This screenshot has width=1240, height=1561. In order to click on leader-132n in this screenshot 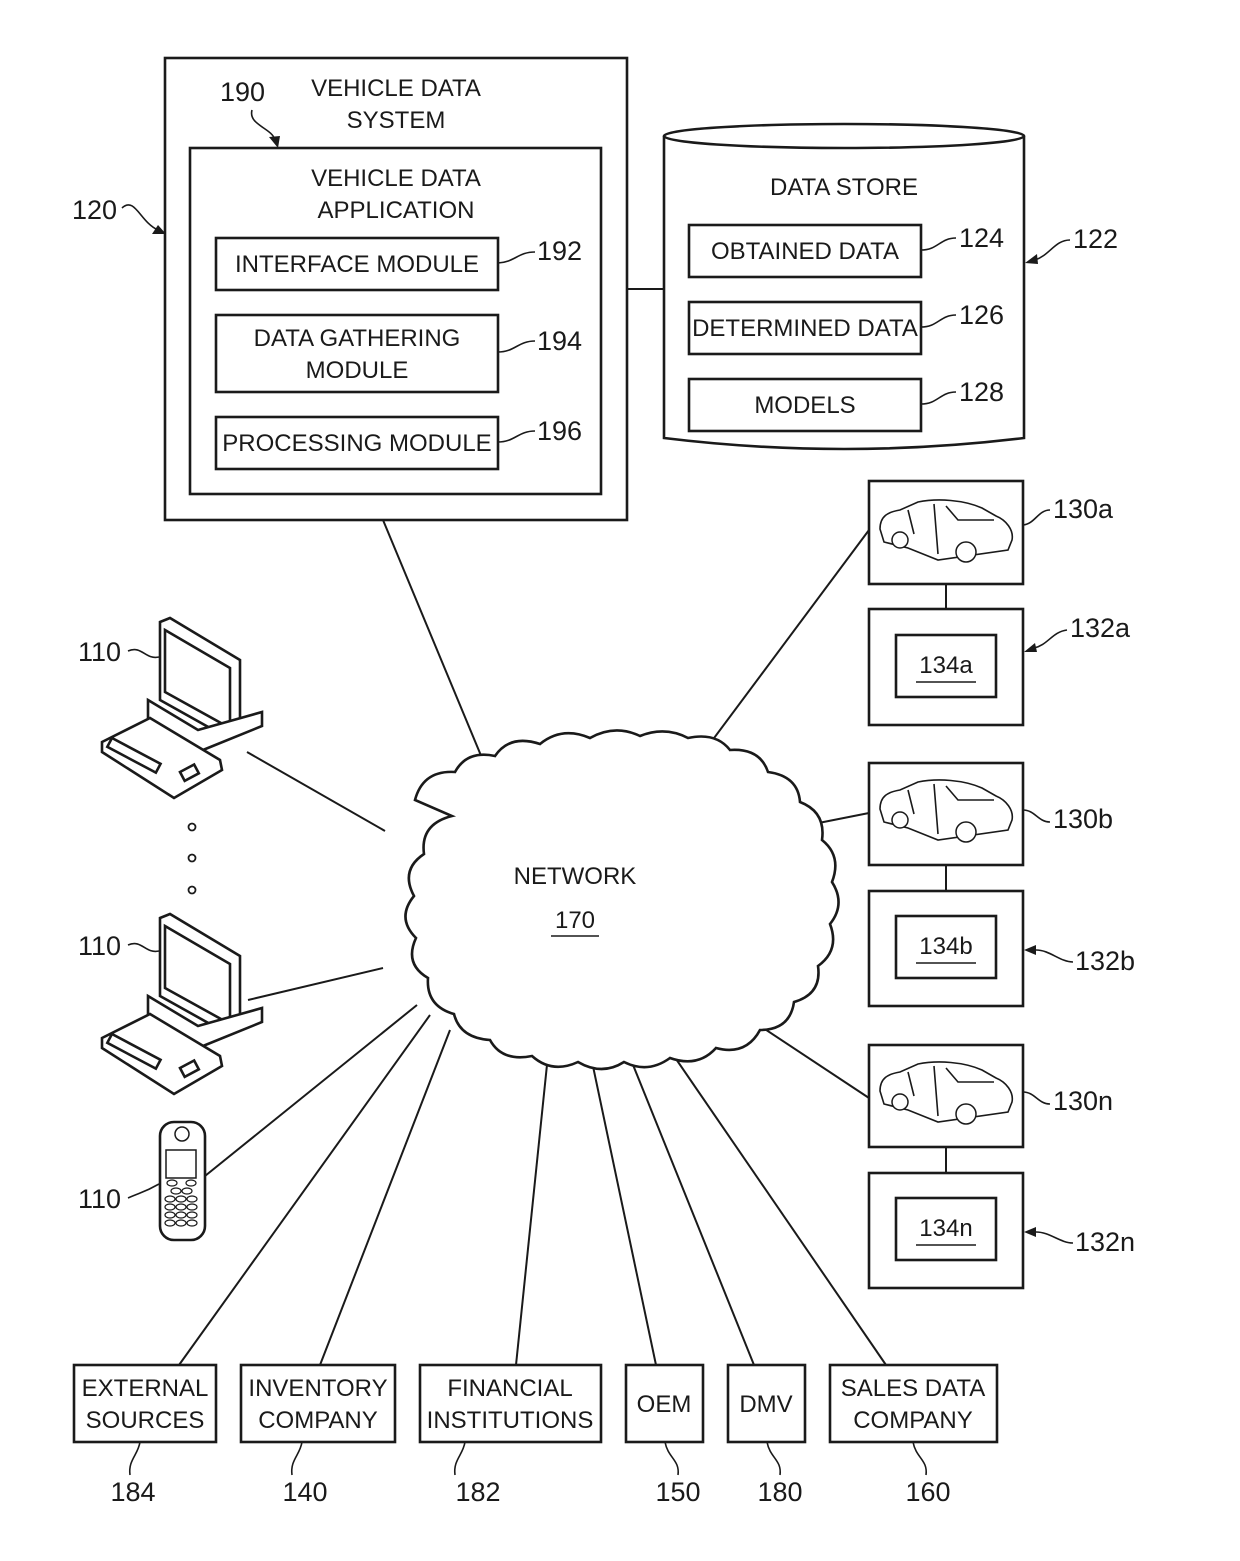, I will do `click(1054, 1237)`.